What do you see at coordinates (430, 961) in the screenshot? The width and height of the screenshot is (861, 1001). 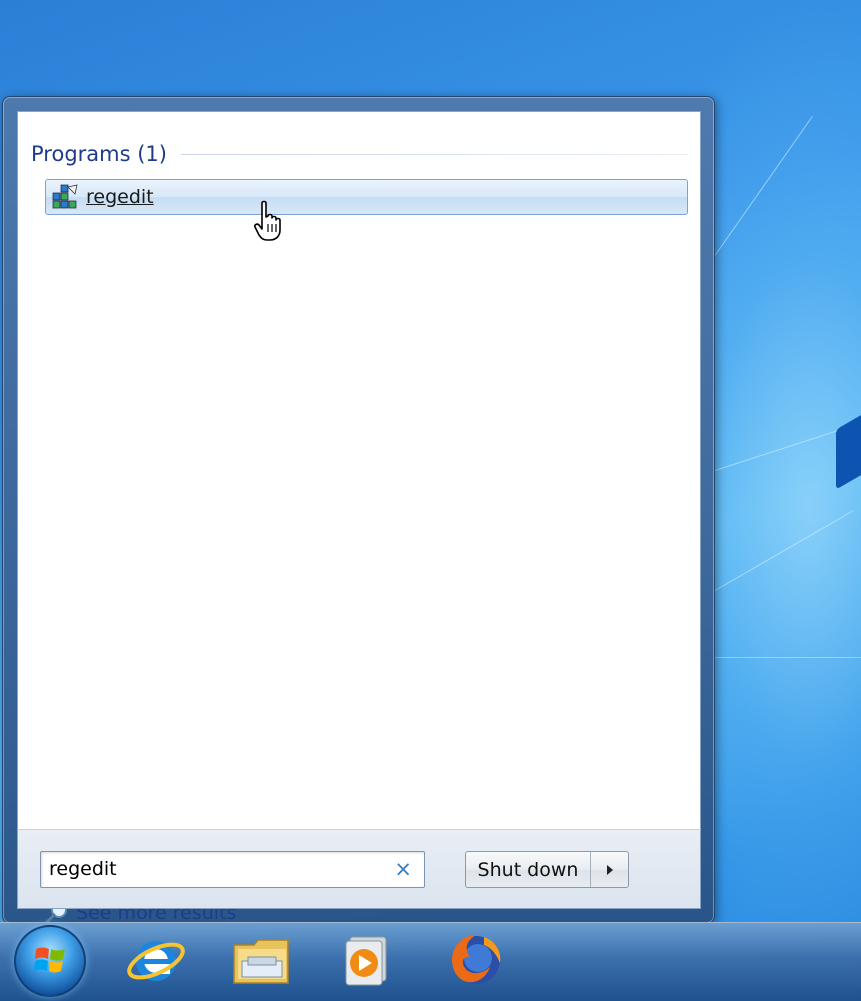 I see `taskbar` at bounding box center [430, 961].